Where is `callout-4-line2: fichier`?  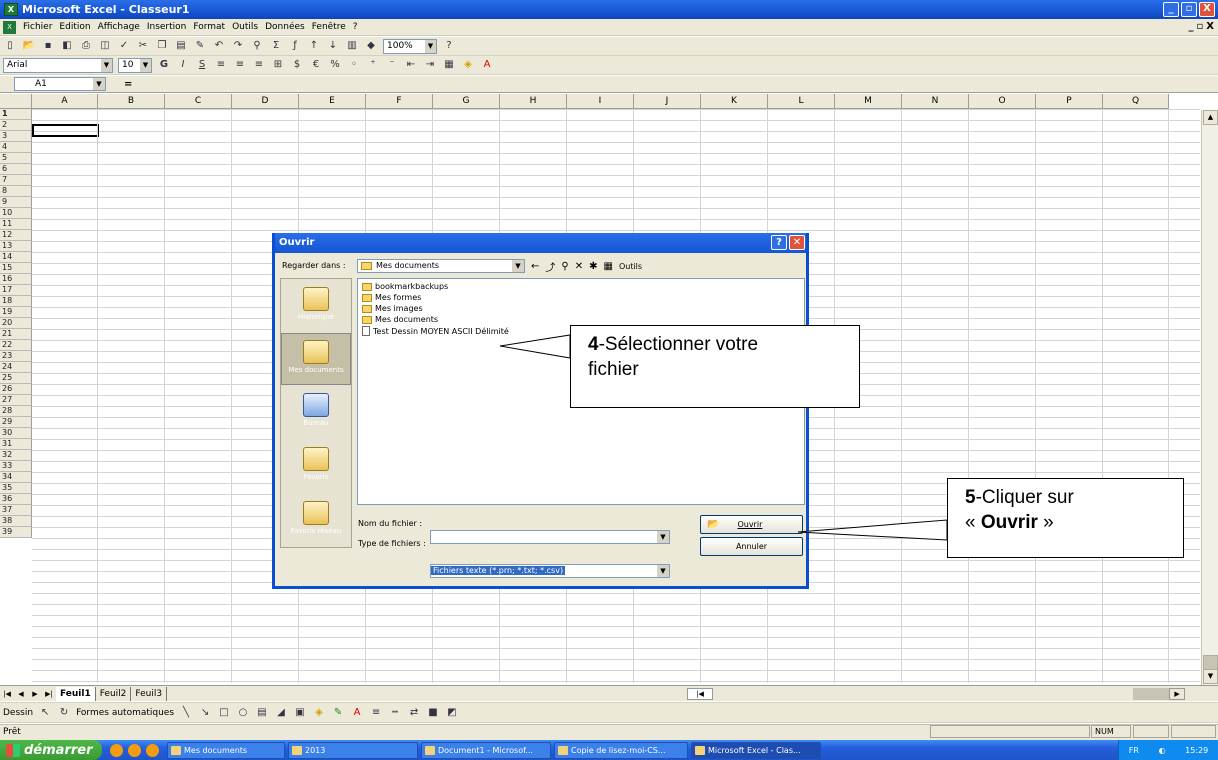
callout-4-line2: fichier is located at coordinates (613, 369).